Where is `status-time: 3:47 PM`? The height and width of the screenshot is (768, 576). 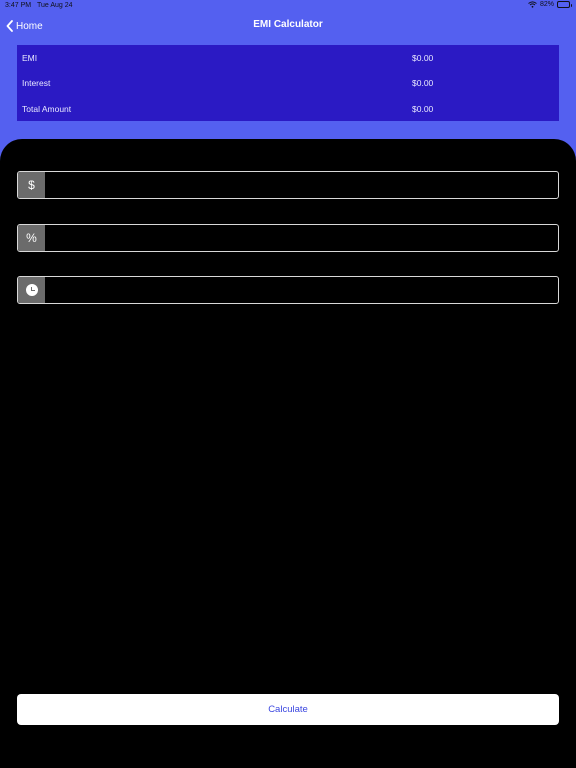 status-time: 3:47 PM is located at coordinates (18, 5).